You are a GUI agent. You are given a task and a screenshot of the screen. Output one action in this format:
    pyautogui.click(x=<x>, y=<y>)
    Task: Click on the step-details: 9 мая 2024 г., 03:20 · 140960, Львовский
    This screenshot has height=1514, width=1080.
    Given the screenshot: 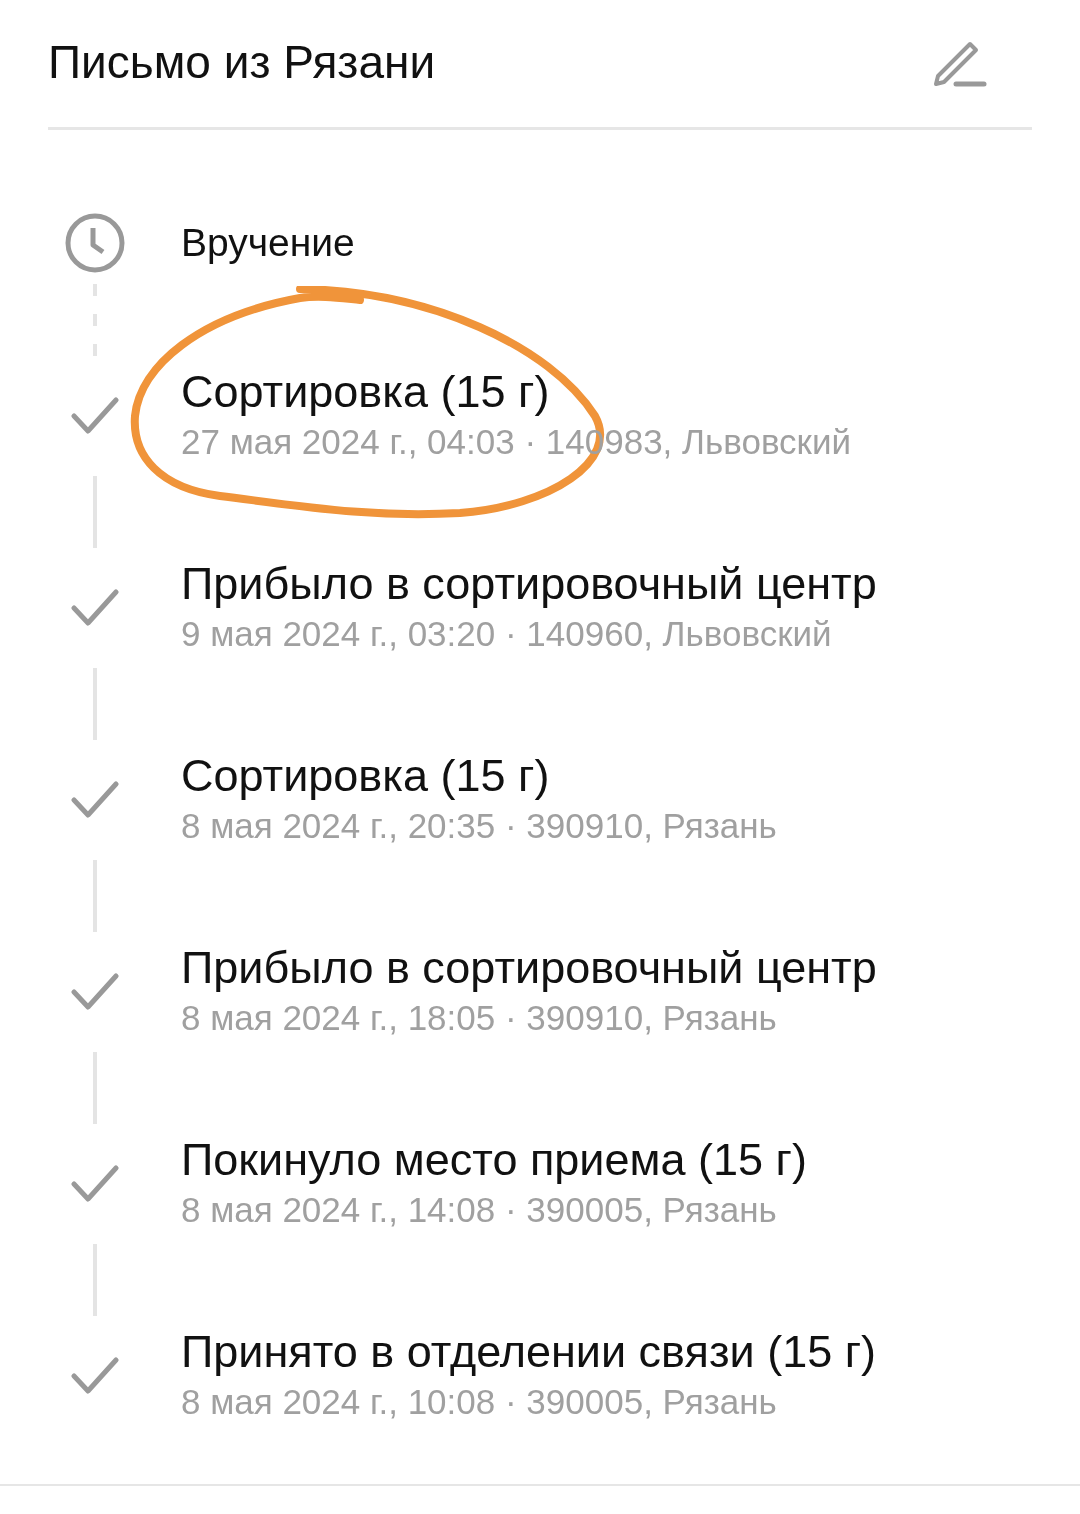 What is the action you would take?
    pyautogui.click(x=507, y=634)
    